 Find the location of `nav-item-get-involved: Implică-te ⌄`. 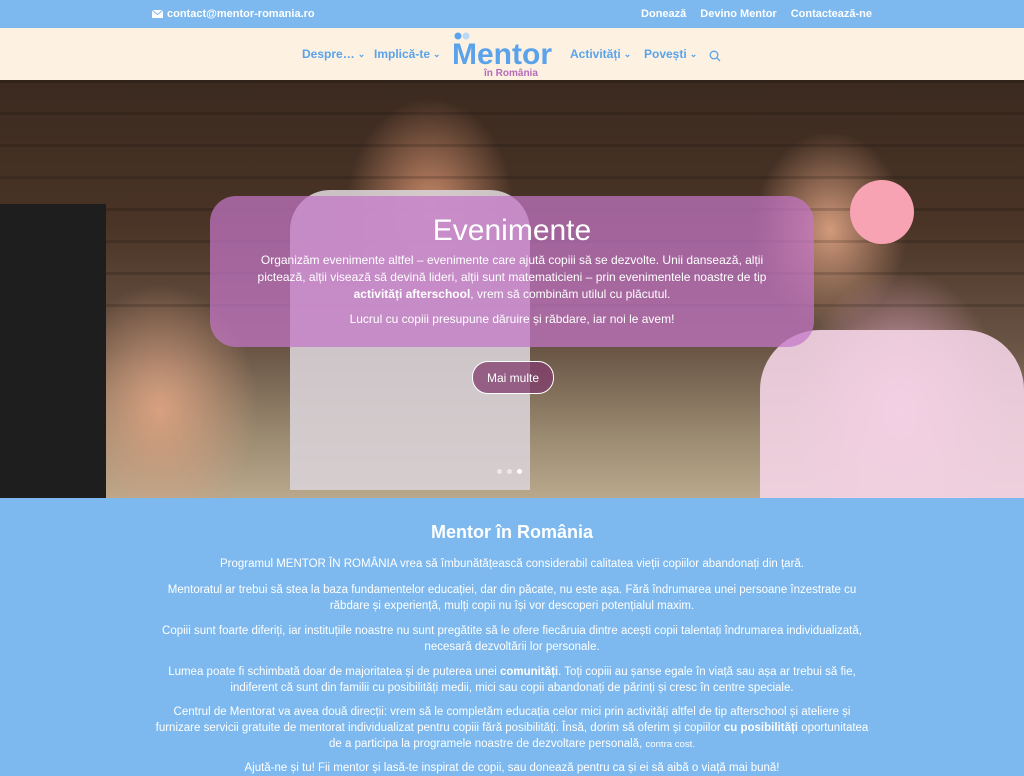

nav-item-get-involved: Implică-te ⌄ is located at coordinates (407, 54).